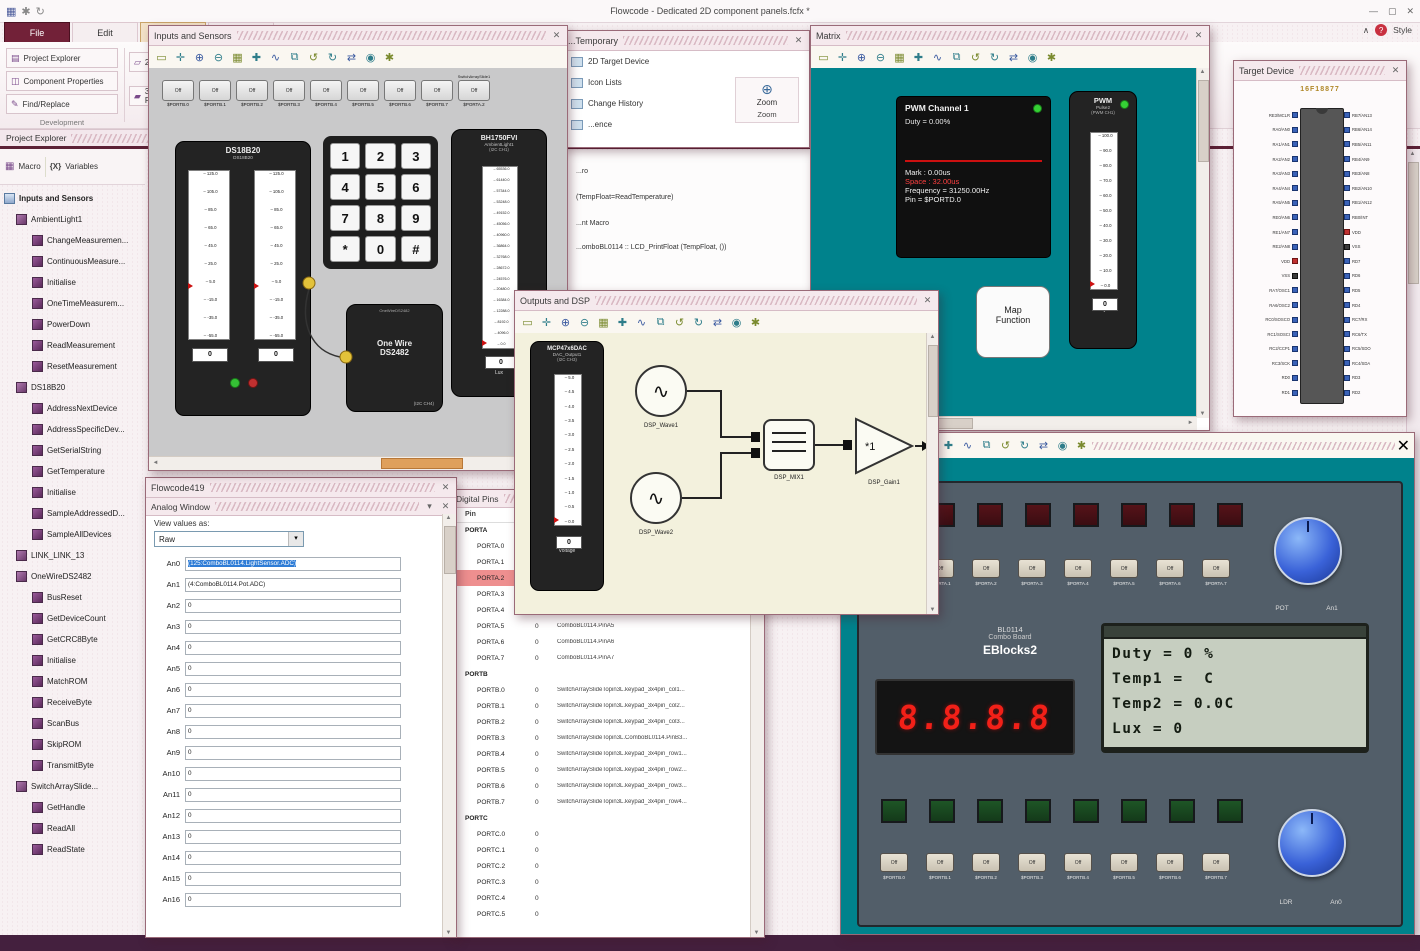 This screenshot has height=951, width=1420. I want to click on port-switch: Off $PORTA.6, so click(1170, 572).